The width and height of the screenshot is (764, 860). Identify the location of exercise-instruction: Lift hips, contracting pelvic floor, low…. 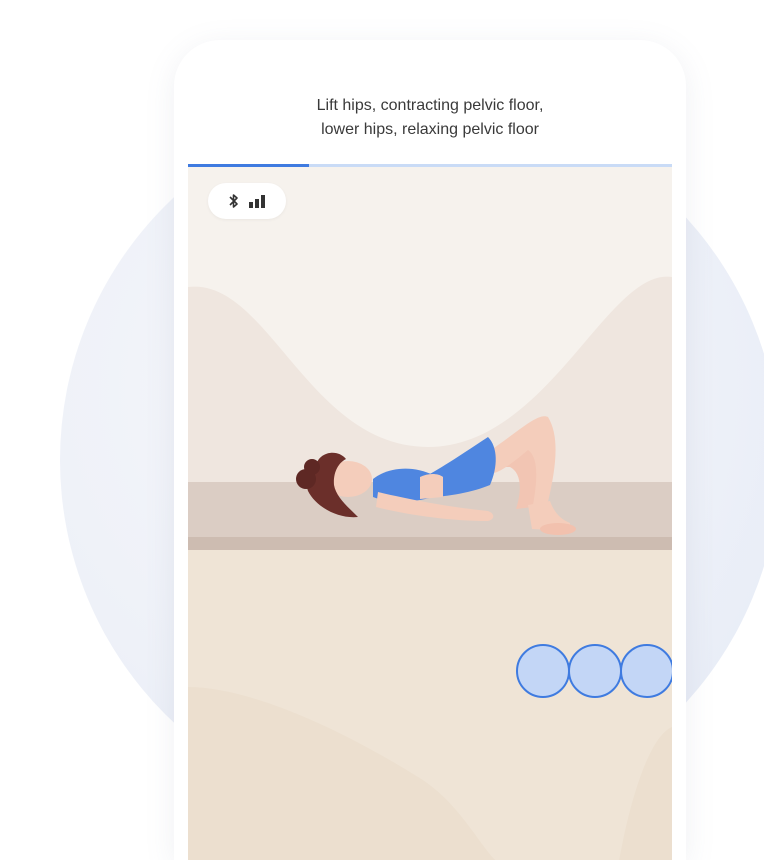
(430, 118).